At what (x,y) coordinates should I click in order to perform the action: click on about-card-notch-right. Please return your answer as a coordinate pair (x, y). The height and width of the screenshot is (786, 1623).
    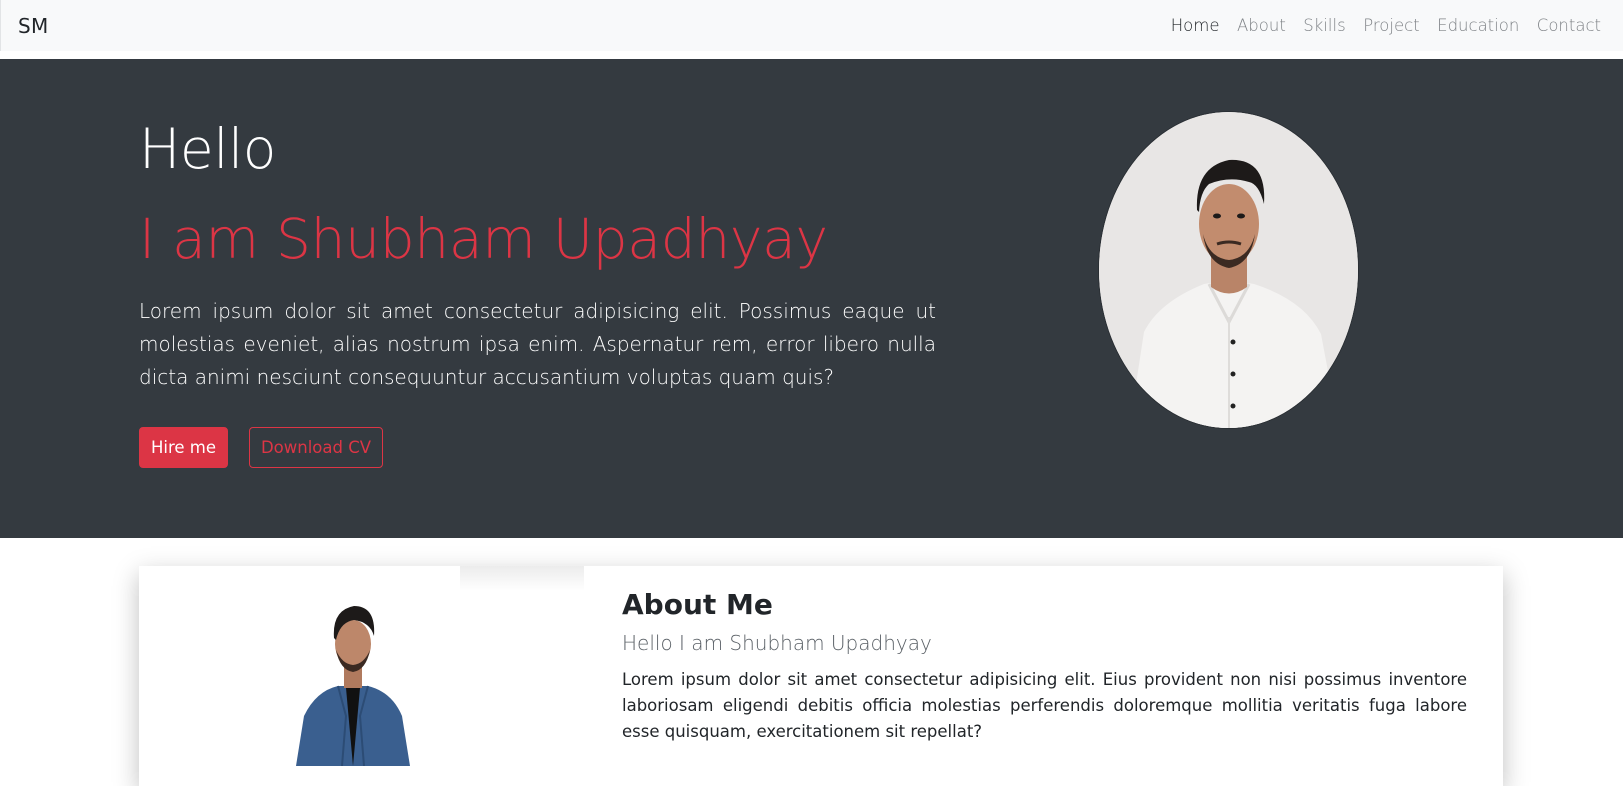
    Looking at the image, I should click on (522, 578).